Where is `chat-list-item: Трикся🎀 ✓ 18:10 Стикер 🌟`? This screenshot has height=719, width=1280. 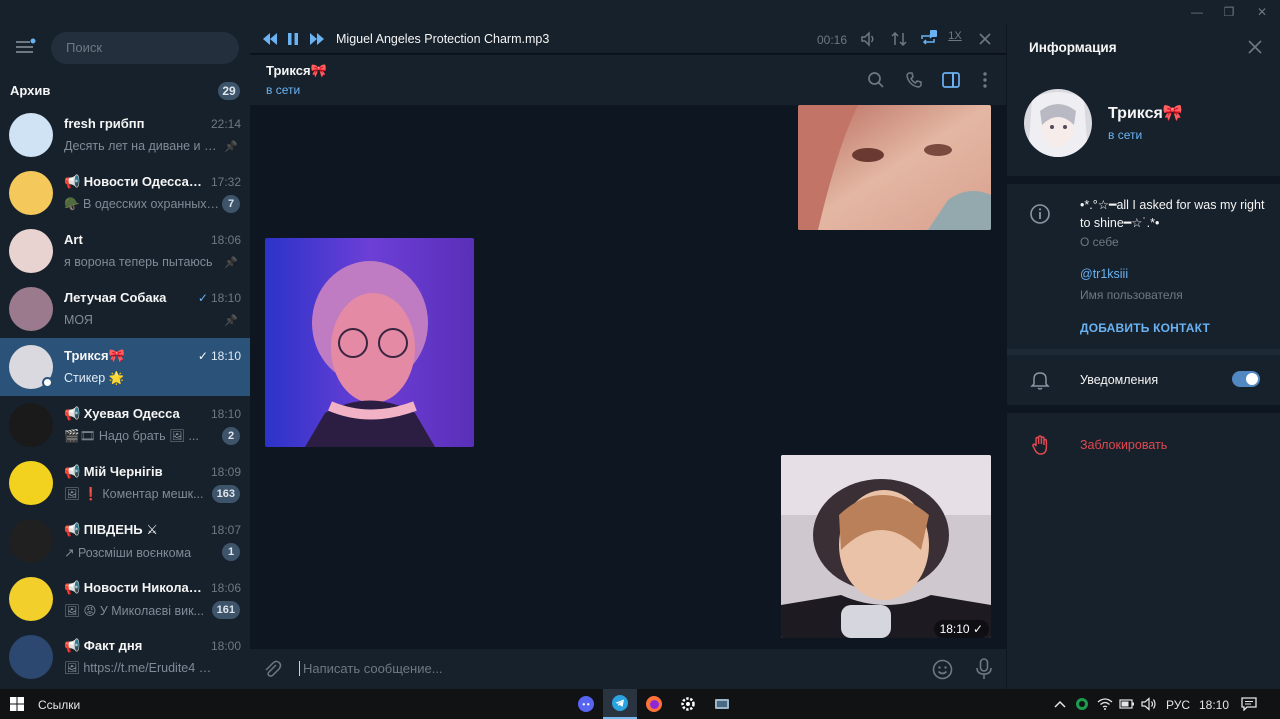
chat-list-item: Трикся🎀 ✓ 18:10 Стикер 🌟 is located at coordinates (125, 367).